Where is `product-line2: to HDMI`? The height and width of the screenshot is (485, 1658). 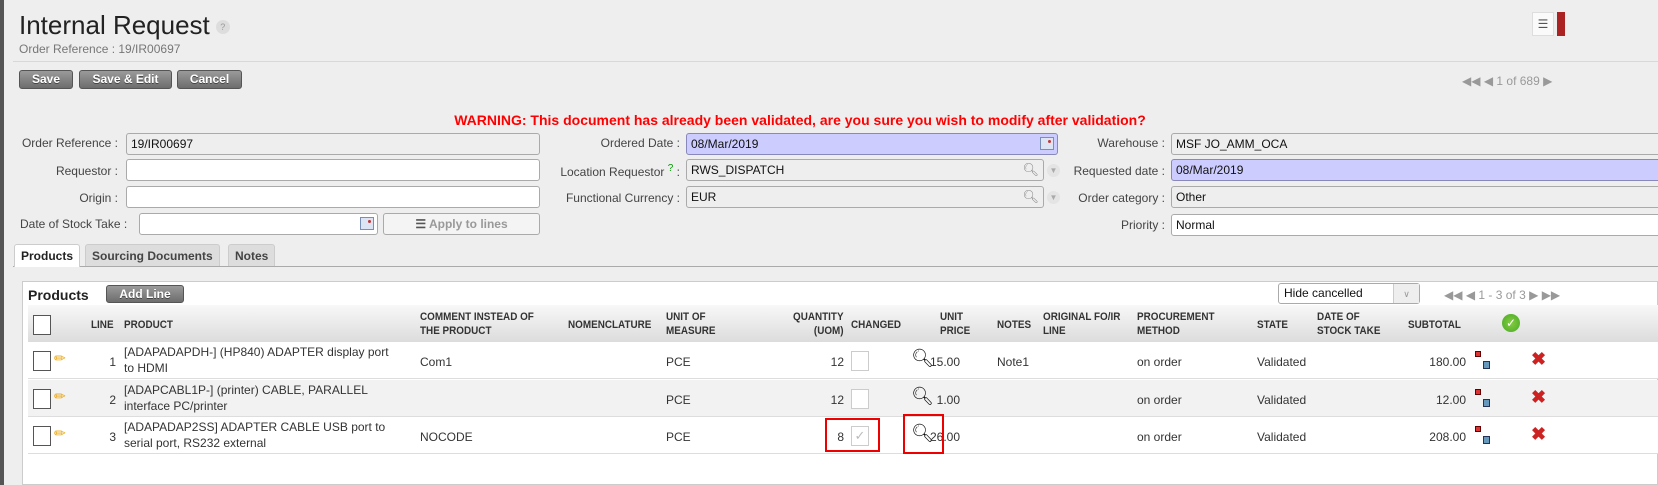 product-line2: to HDMI is located at coordinates (146, 368).